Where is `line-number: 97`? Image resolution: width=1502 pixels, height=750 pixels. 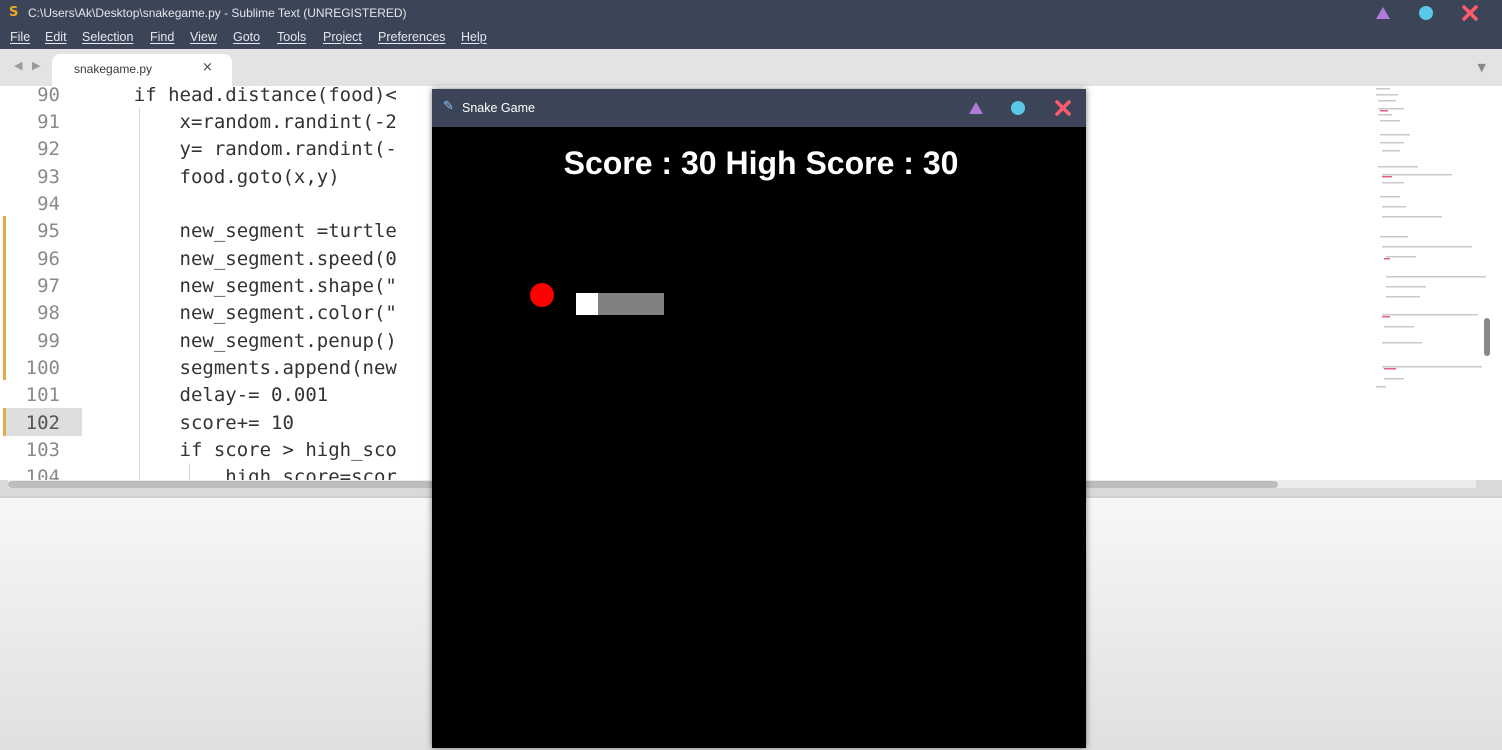 line-number: 97 is located at coordinates (48, 286).